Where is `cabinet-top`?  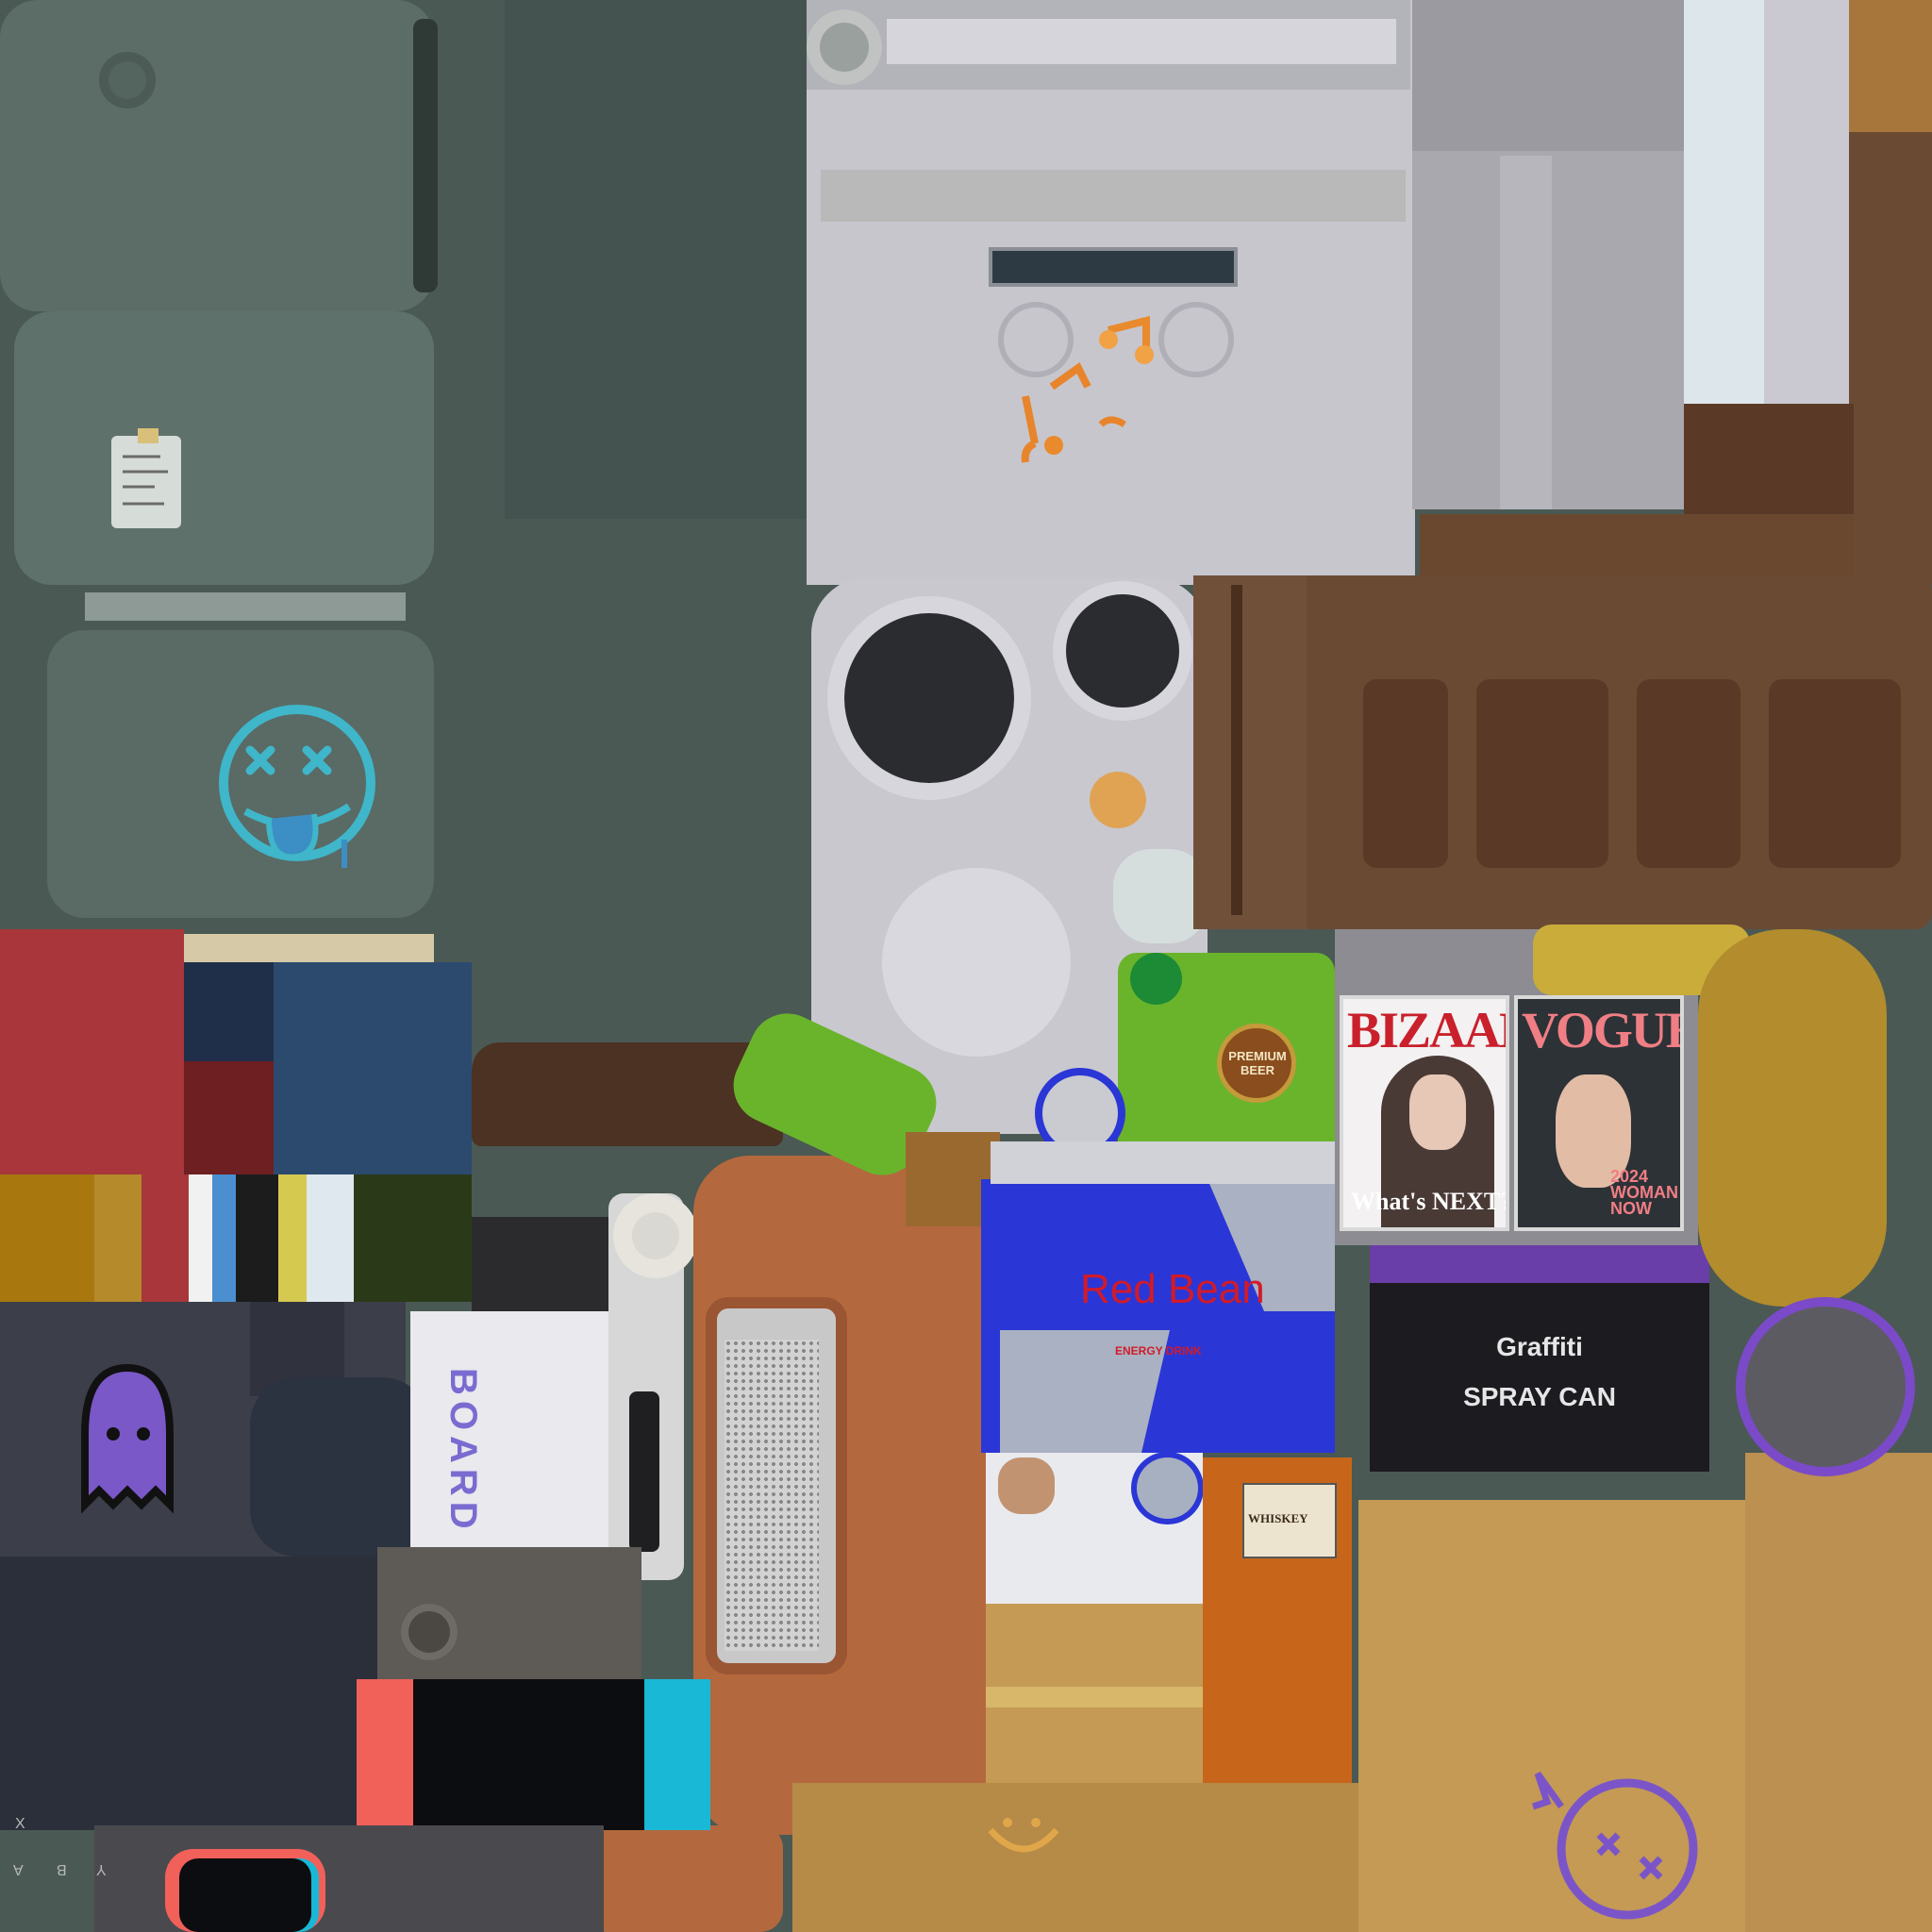 cabinet-top is located at coordinates (1548, 78).